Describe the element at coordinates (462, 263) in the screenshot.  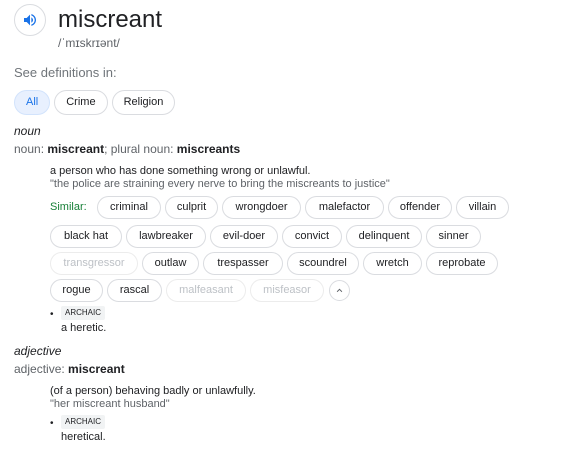
I see `synonym-chip: reprobate` at that location.